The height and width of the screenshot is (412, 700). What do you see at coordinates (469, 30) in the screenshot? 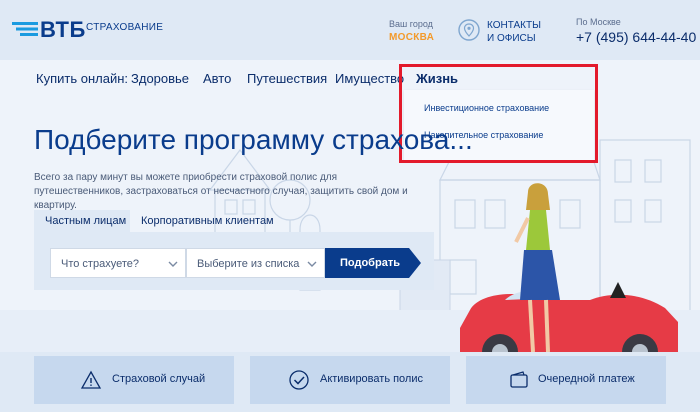
I see `location-pin-icon` at bounding box center [469, 30].